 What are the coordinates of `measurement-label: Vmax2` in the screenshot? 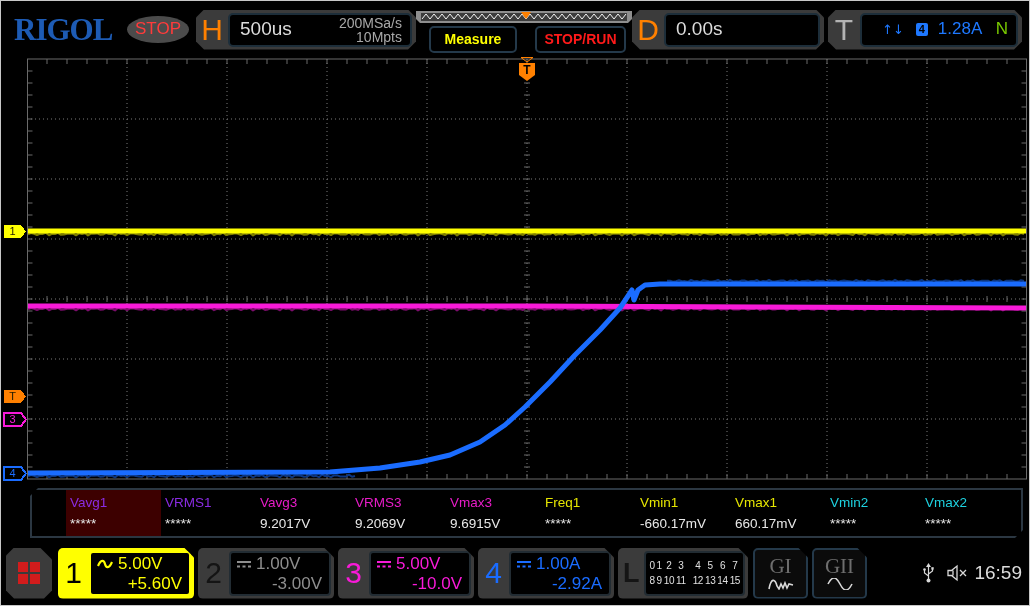 It's located at (946, 502).